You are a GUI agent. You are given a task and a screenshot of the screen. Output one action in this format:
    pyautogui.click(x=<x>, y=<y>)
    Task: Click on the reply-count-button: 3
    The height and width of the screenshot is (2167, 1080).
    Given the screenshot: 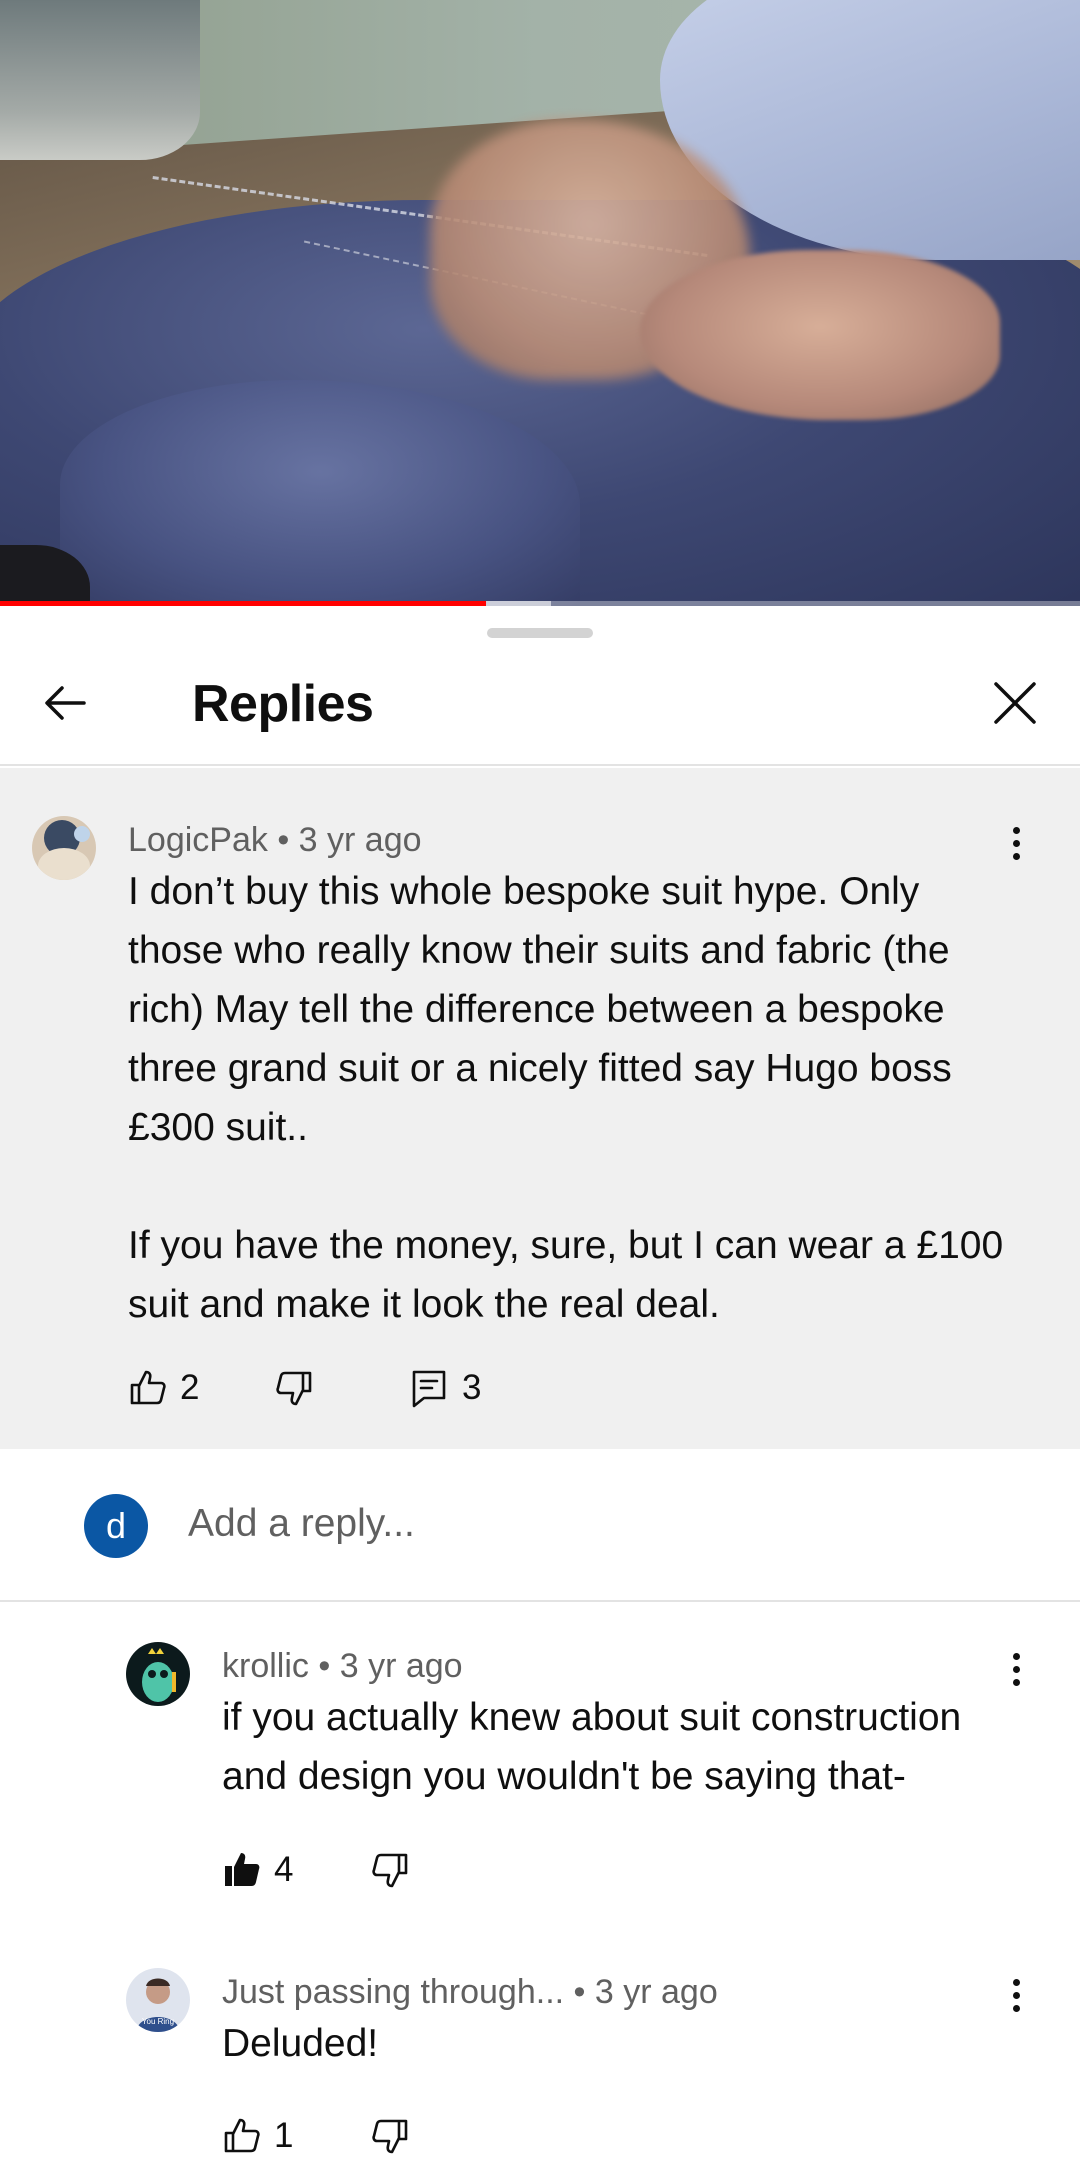 What is the action you would take?
    pyautogui.click(x=445, y=1388)
    